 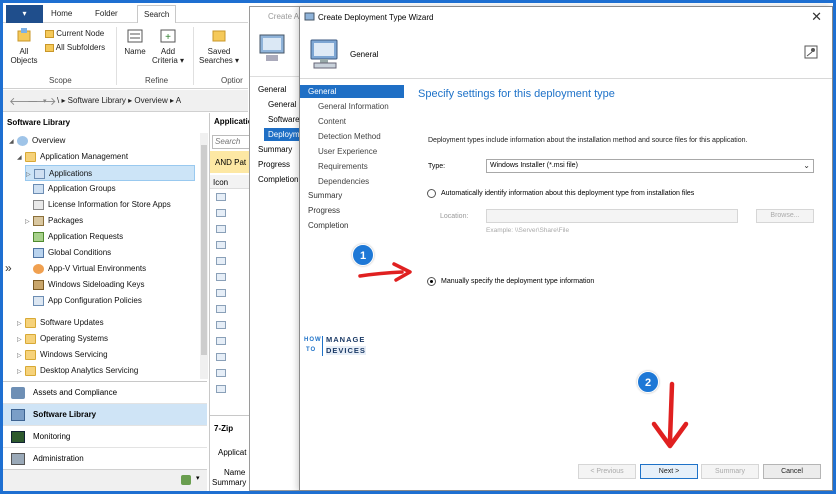 I want to click on collapse-pane-icon: », so click(x=8, y=268).